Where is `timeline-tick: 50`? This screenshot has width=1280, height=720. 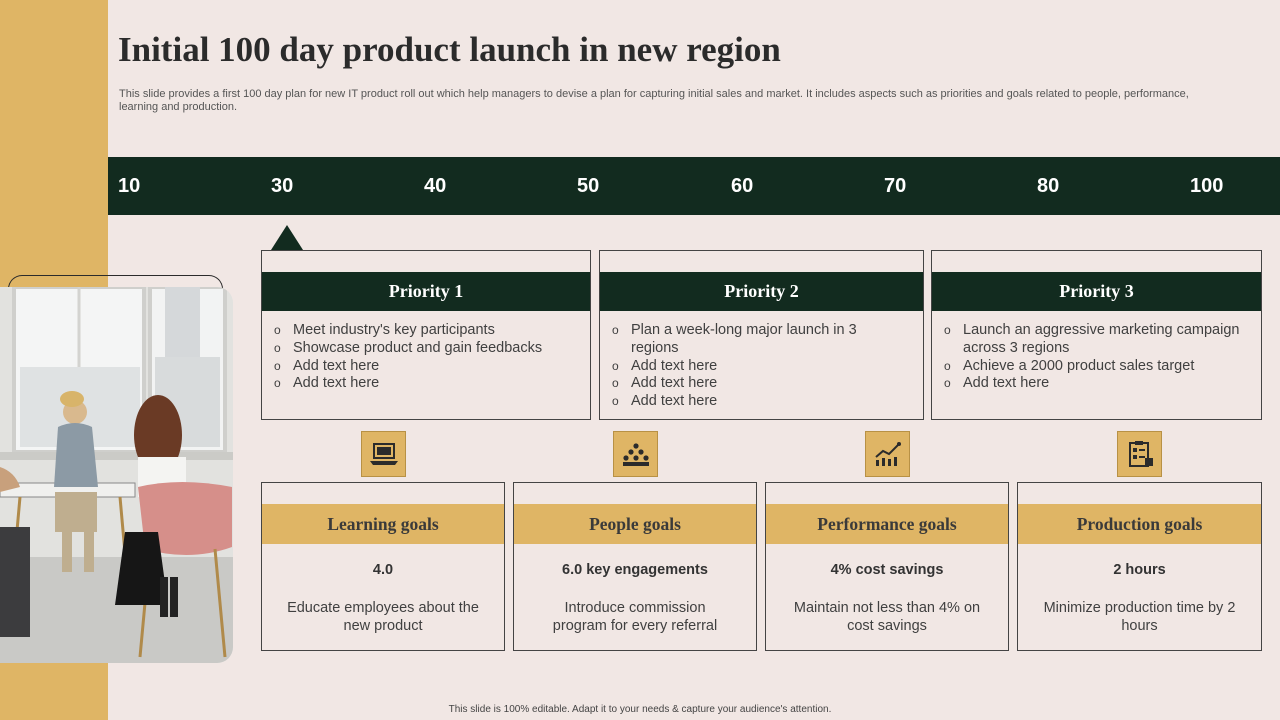
timeline-tick: 50 is located at coordinates (588, 186).